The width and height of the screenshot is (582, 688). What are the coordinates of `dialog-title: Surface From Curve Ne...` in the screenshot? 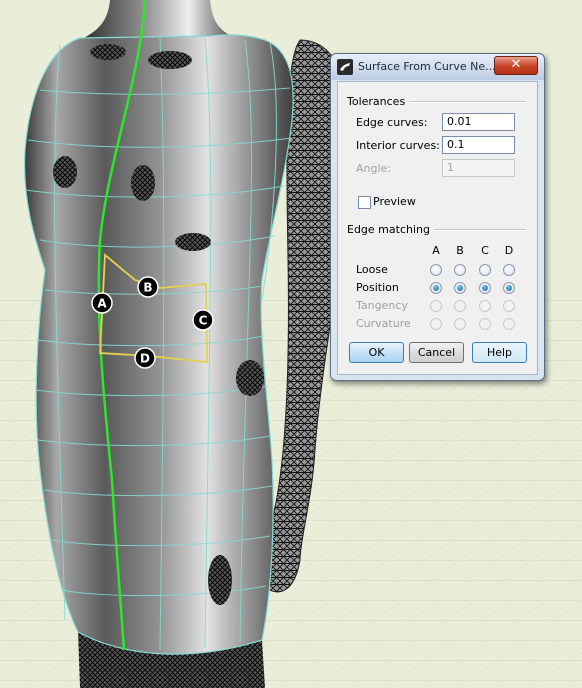 It's located at (427, 66).